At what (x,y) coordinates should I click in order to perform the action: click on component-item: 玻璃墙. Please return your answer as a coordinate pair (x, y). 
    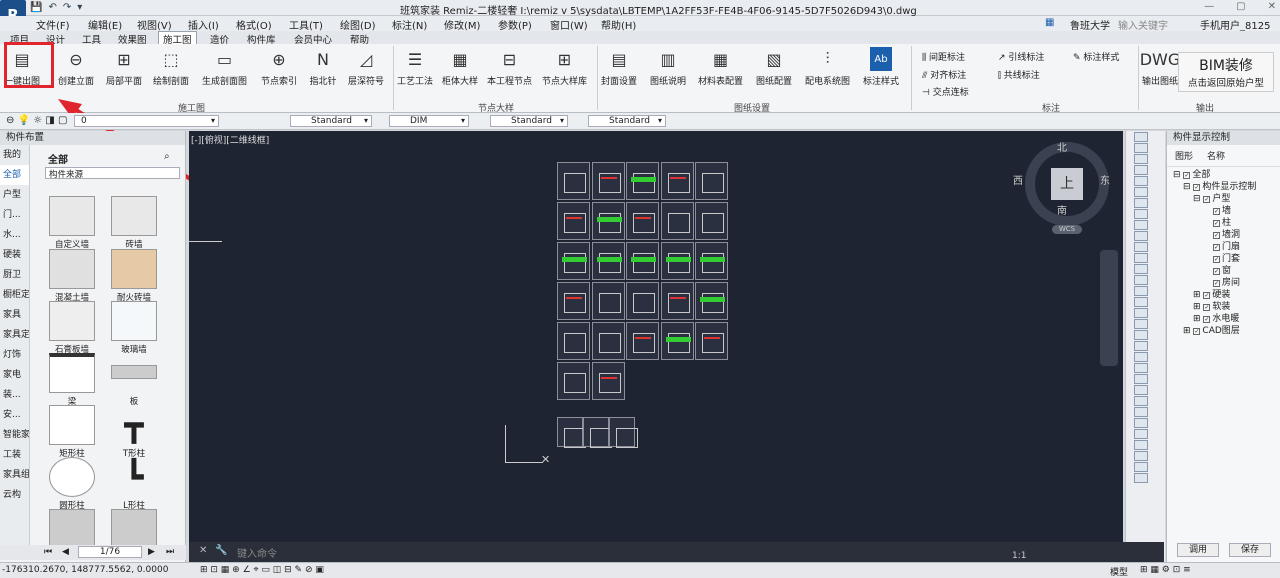
    Looking at the image, I should click on (134, 328).